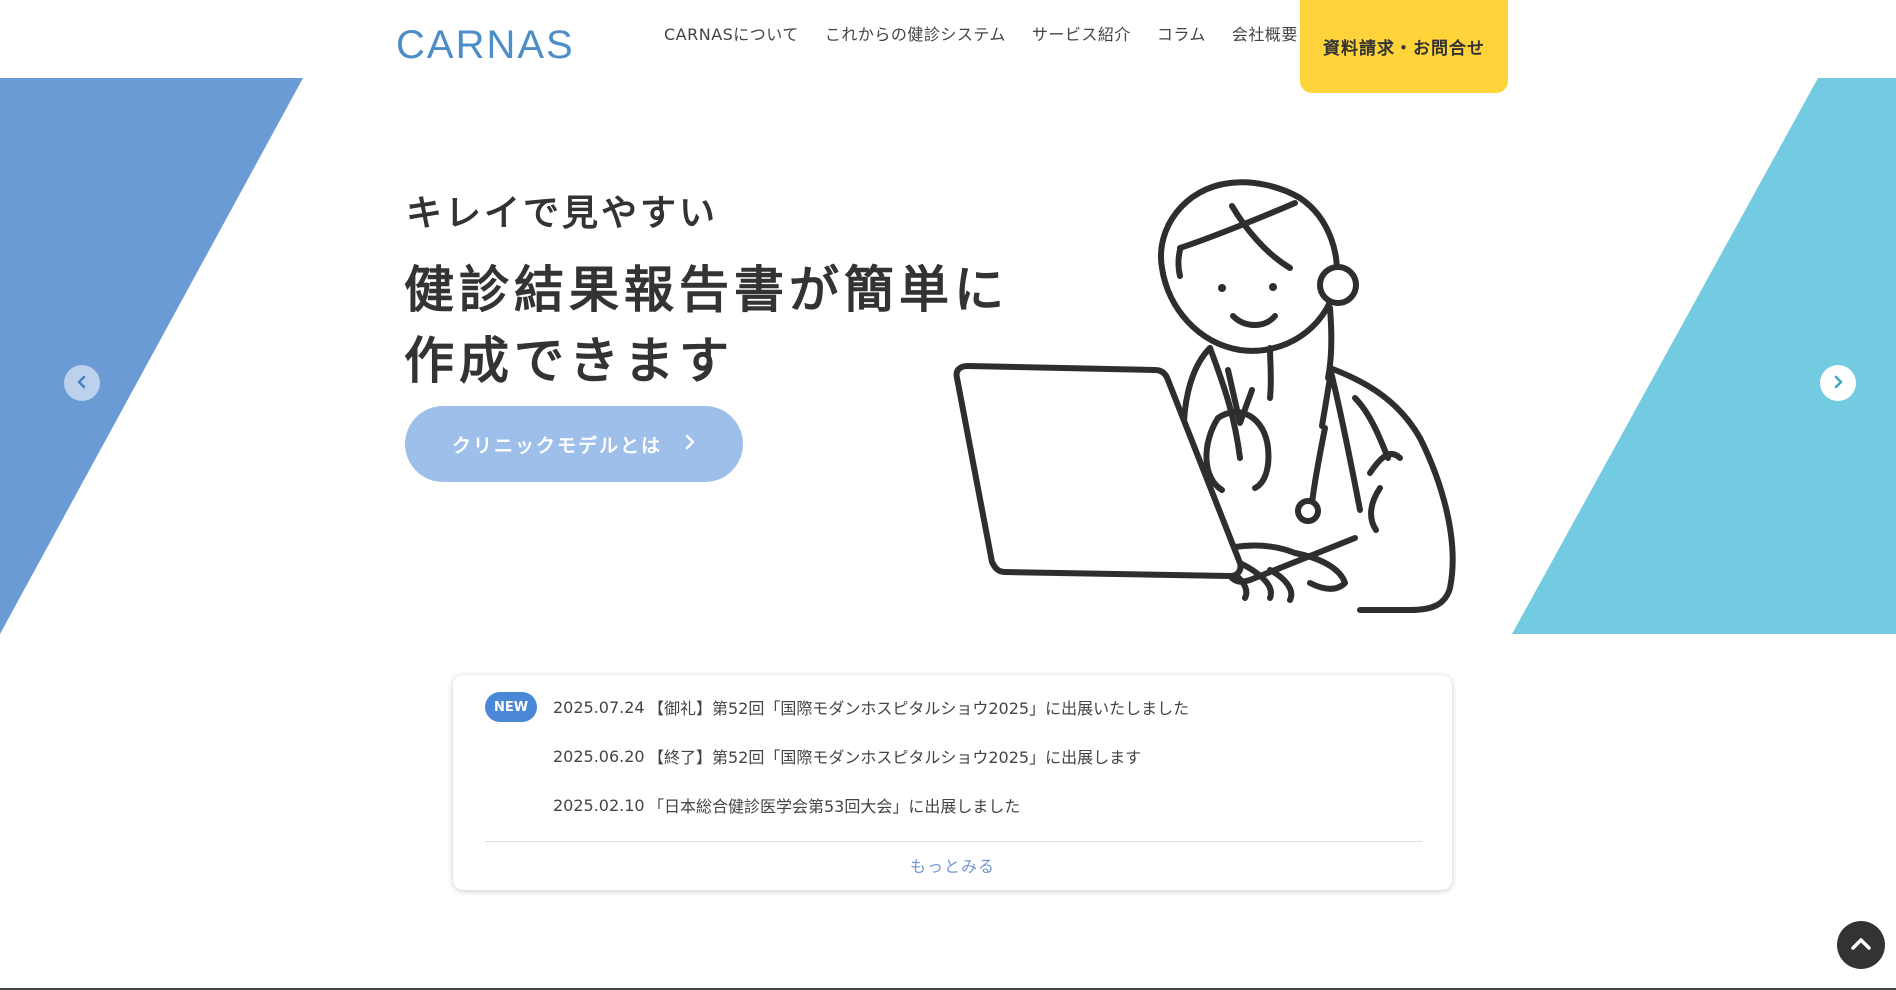  Describe the element at coordinates (569, 361) in the screenshot. I see `hero-title-line2: 作成できます` at that location.